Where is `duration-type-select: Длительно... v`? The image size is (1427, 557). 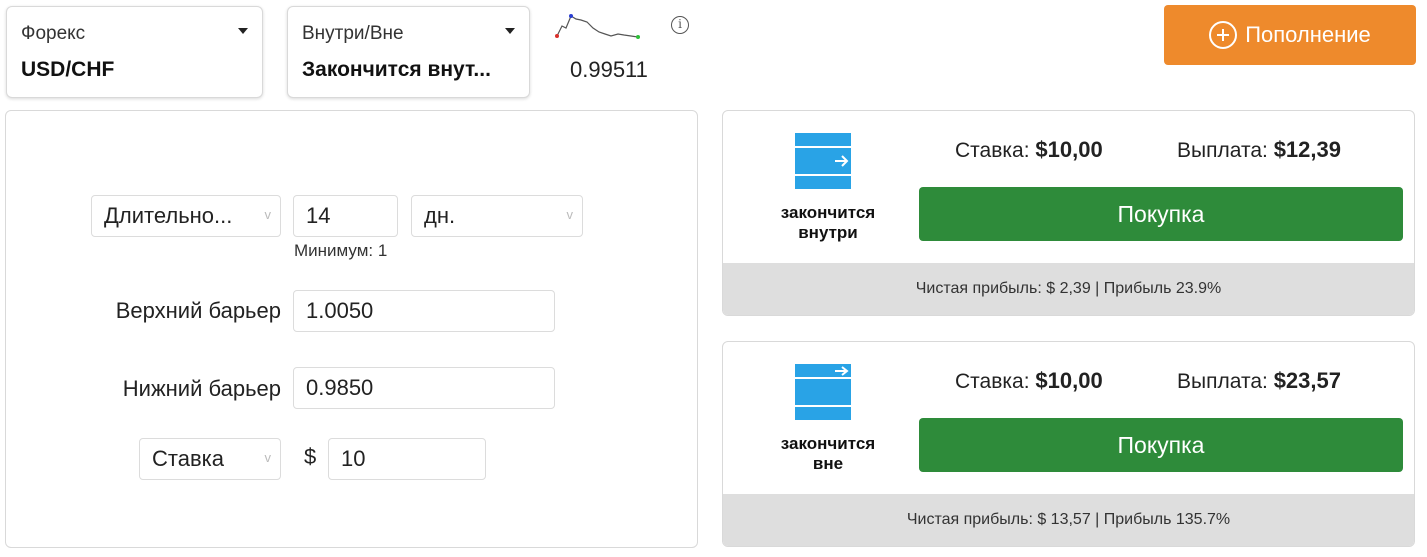
duration-type-select: Длительно... v is located at coordinates (186, 216).